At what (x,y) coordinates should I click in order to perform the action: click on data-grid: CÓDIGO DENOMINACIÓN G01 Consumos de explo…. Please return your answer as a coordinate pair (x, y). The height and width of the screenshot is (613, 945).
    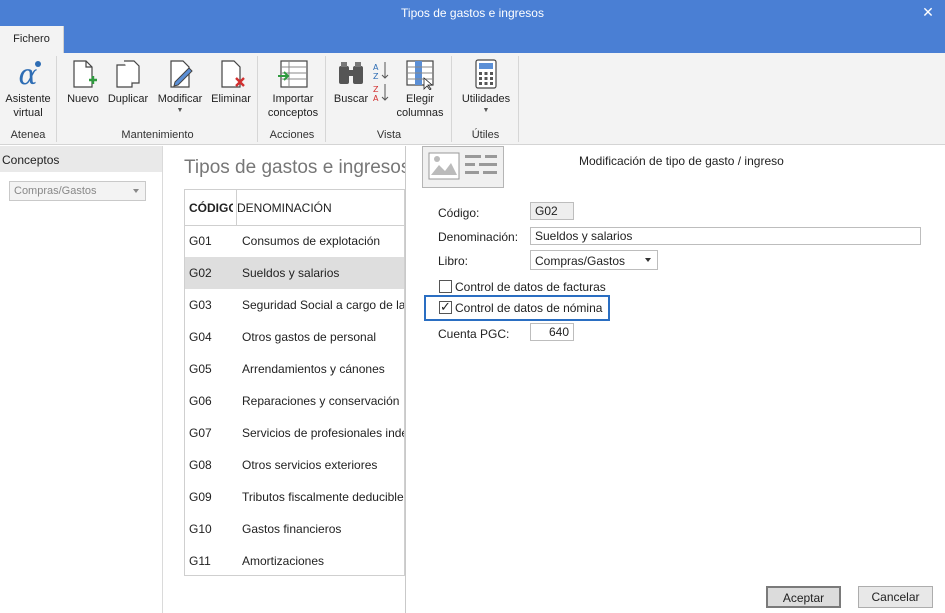
    Looking at the image, I should click on (294, 382).